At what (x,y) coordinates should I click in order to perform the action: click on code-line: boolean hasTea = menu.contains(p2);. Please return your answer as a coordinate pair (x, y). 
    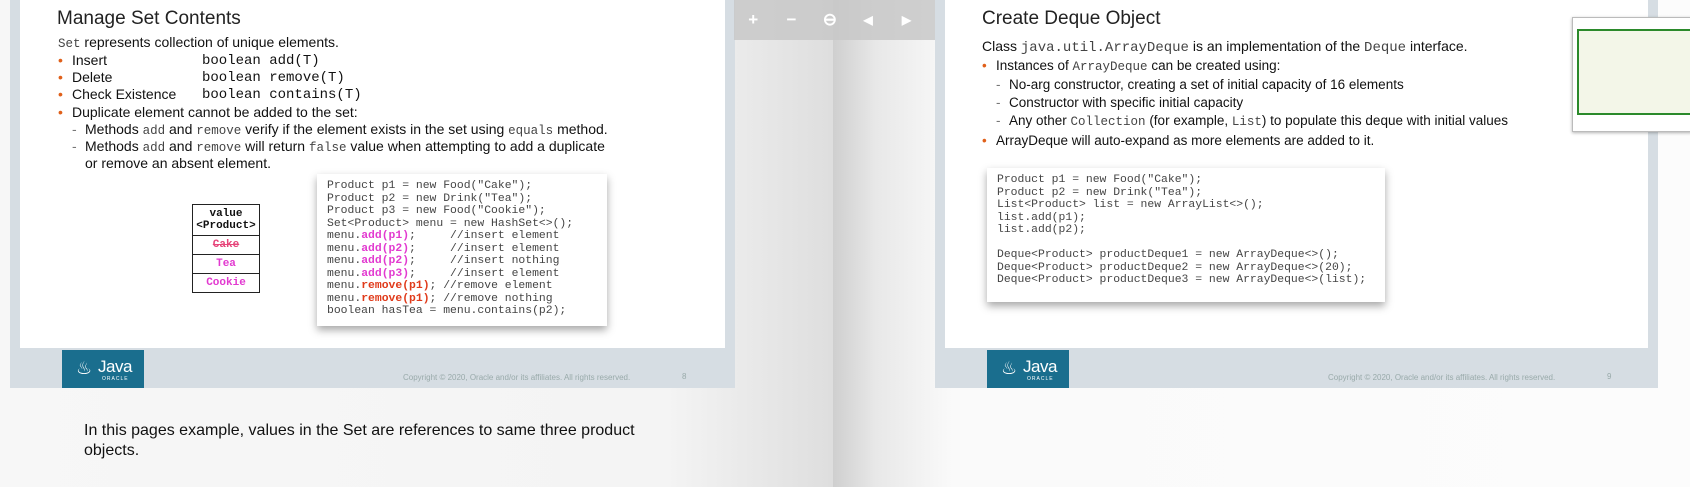
    Looking at the image, I should click on (447, 311).